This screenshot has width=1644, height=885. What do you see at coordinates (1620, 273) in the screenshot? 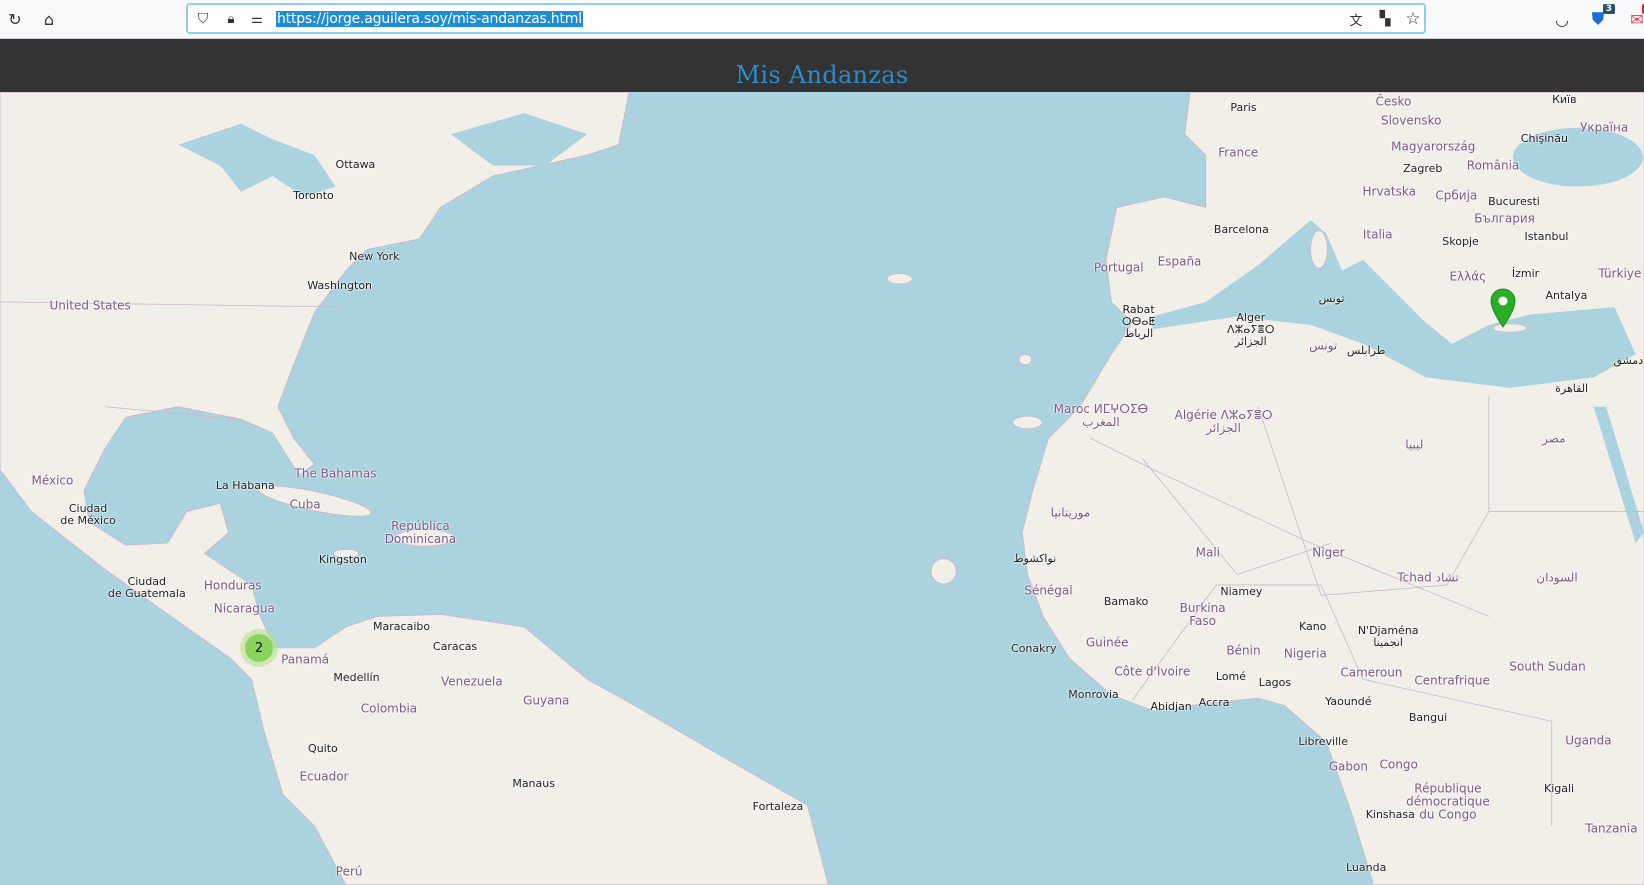
I see `country-label: Türkiye` at bounding box center [1620, 273].